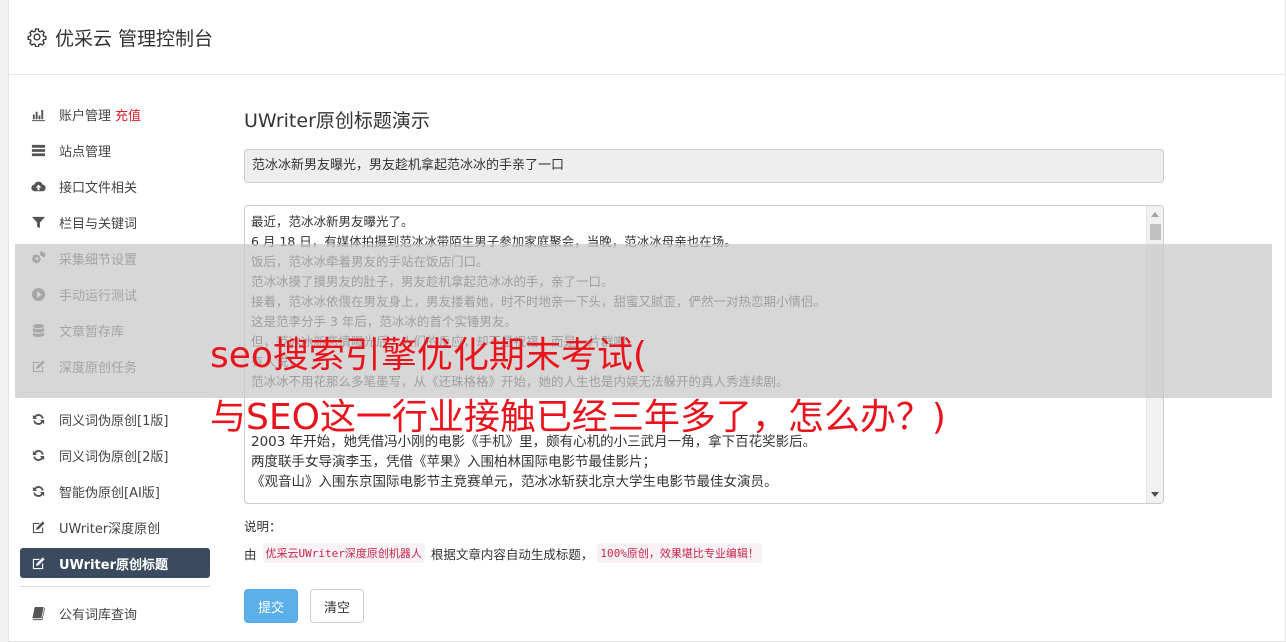 This screenshot has height=642, width=1286. What do you see at coordinates (578, 417) in the screenshot?
I see `watermark-line-2: 与SEO这一行业接触已经三年多了，怎么办？)` at bounding box center [578, 417].